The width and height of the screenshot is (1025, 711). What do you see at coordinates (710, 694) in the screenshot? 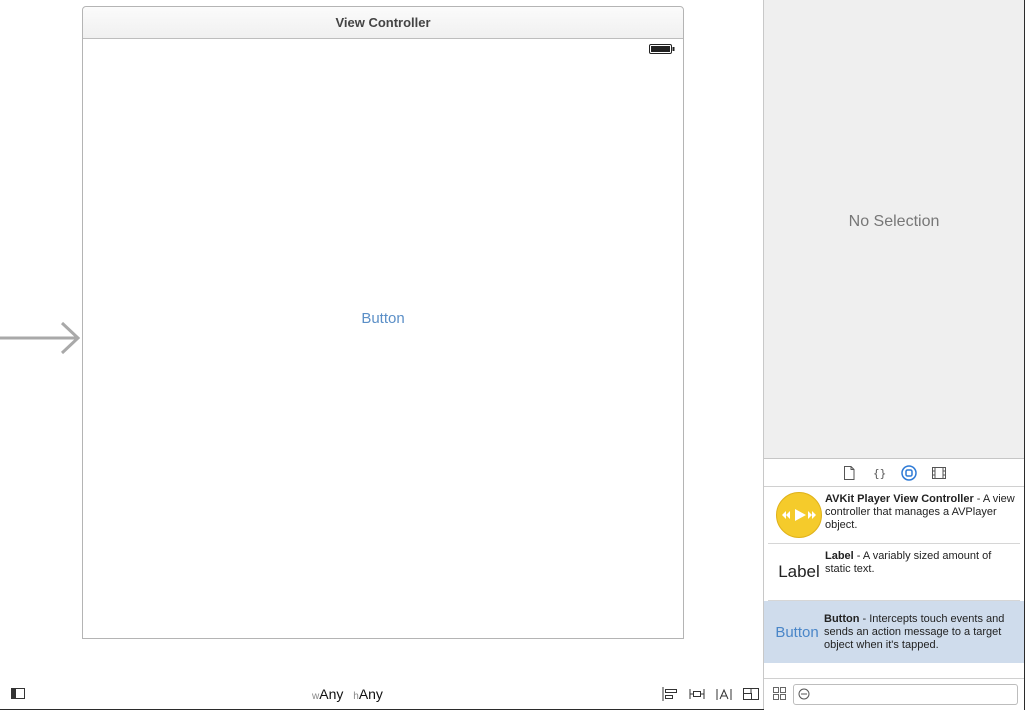
I see `auto-layout-tools` at bounding box center [710, 694].